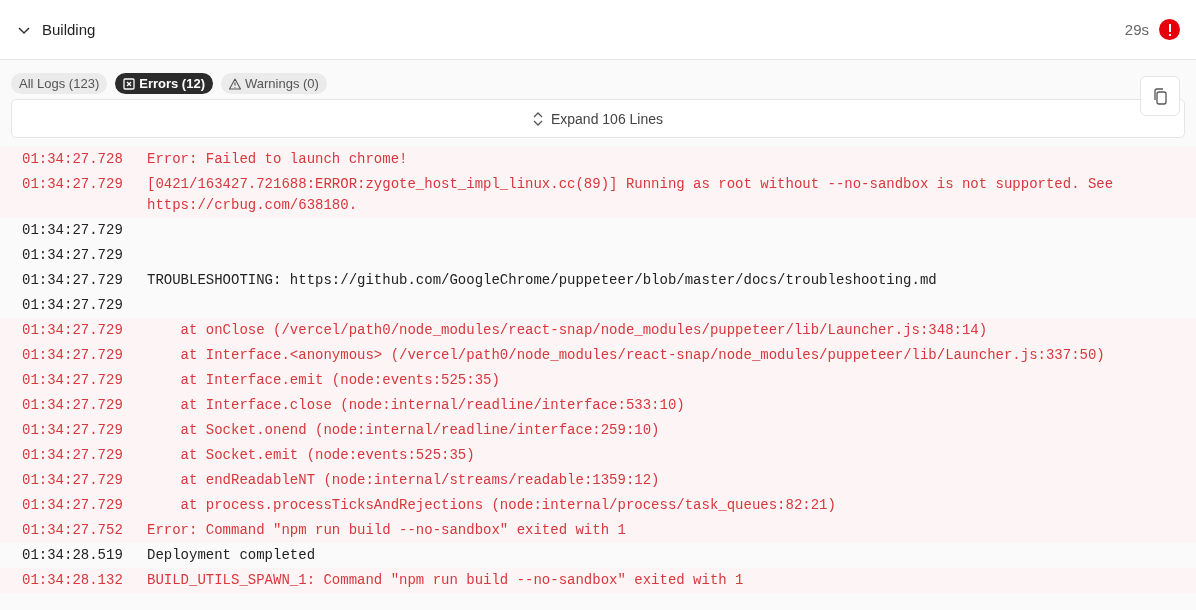 The width and height of the screenshot is (1196, 610). Describe the element at coordinates (420, 480) in the screenshot. I see `log-message: at endReadableNT (node:internal/streams/readable:1359:12)` at that location.